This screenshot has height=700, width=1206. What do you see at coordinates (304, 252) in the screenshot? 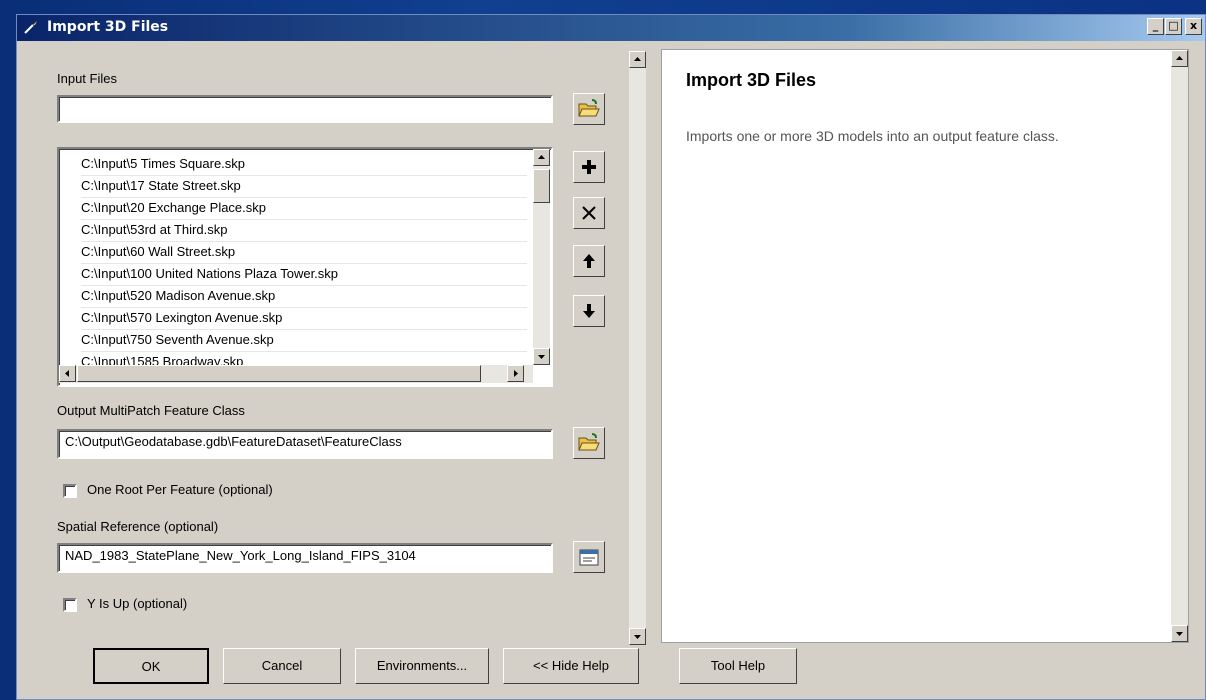
I see `list-item: C:\Input\60 Wall Street.skp` at bounding box center [304, 252].